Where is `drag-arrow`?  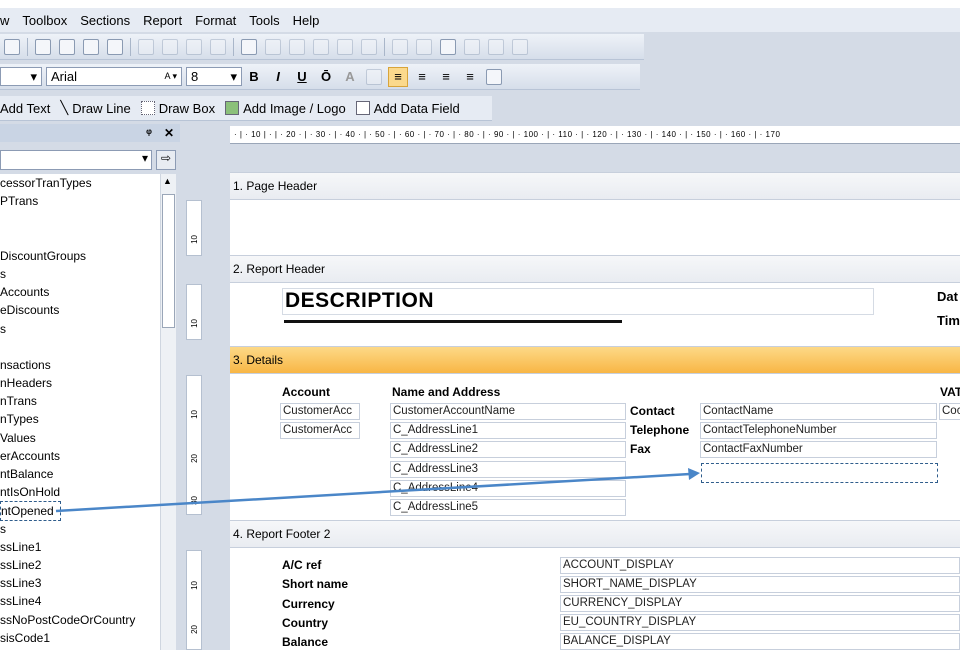 drag-arrow is located at coordinates (377, 490).